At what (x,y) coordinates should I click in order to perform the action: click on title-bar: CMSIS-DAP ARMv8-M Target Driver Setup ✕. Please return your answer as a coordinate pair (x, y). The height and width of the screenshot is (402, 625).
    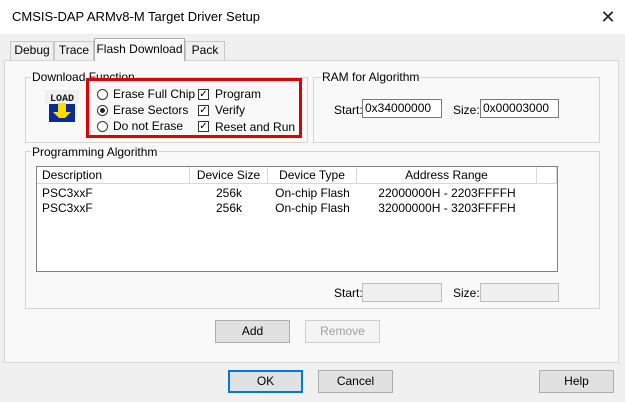
    Looking at the image, I should click on (312, 17).